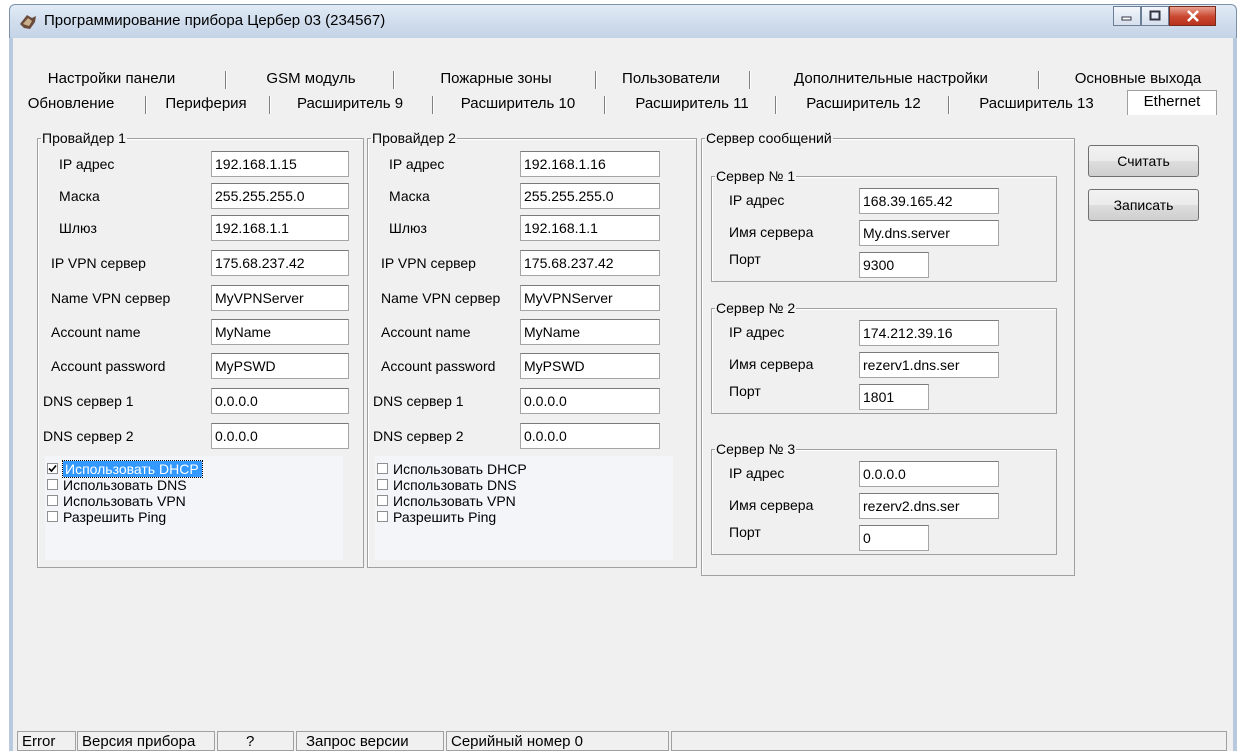 The width and height of the screenshot is (1241, 751). I want to click on status-empty, so click(949, 741).